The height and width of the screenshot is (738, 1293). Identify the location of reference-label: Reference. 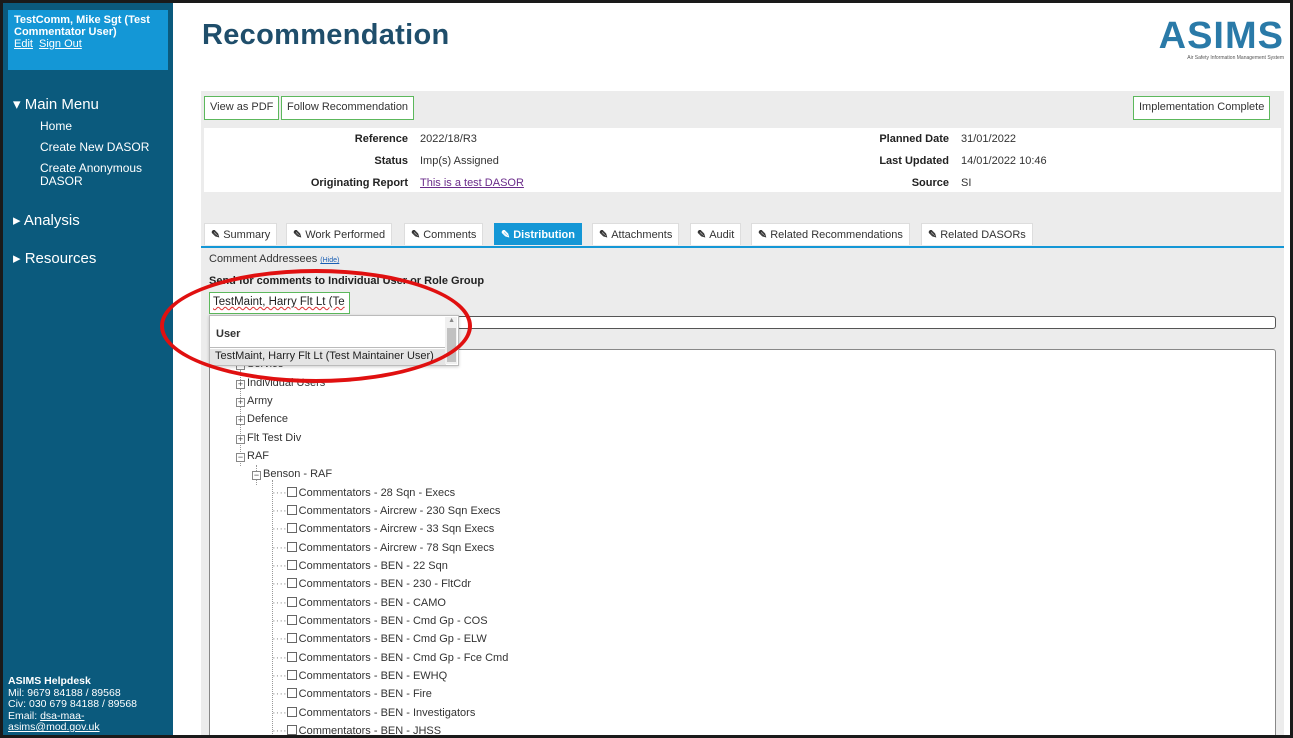
(381, 139).